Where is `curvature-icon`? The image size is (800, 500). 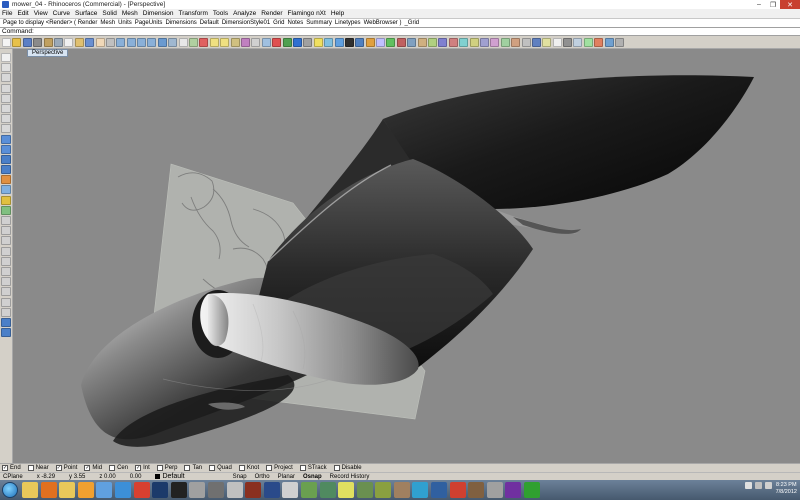 curvature-icon is located at coordinates (339, 42).